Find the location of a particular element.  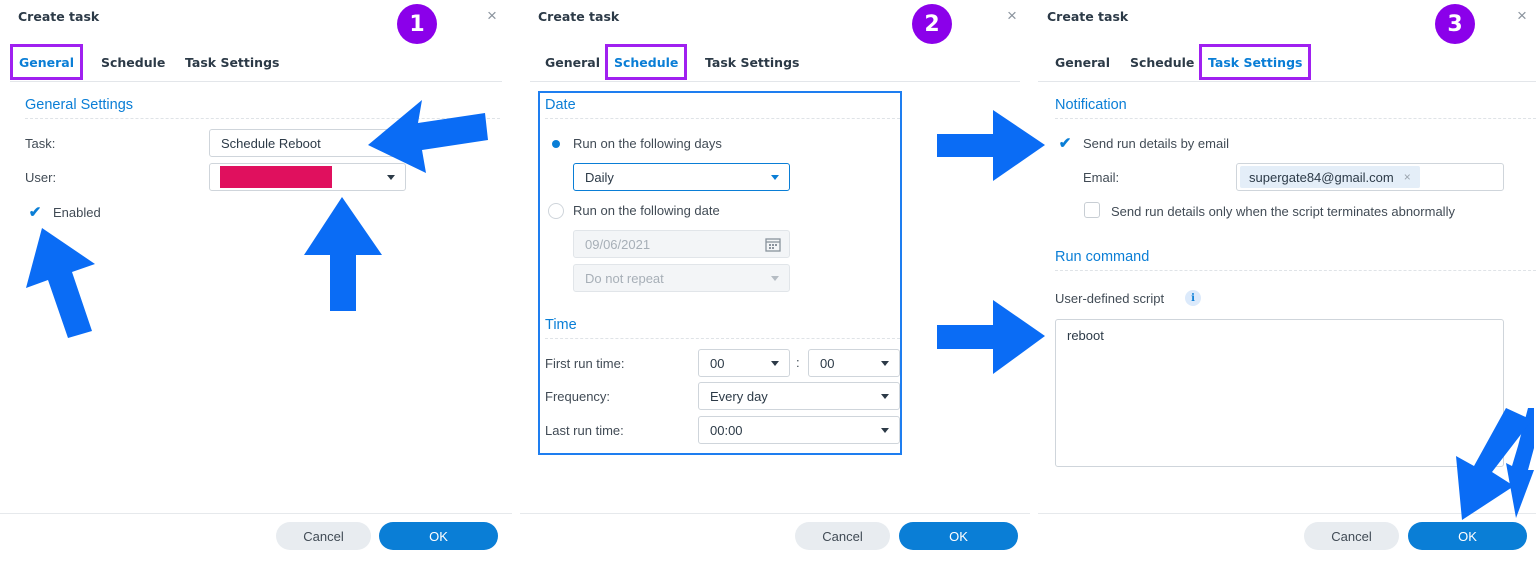

radio-run-following-days is located at coordinates (556, 144).